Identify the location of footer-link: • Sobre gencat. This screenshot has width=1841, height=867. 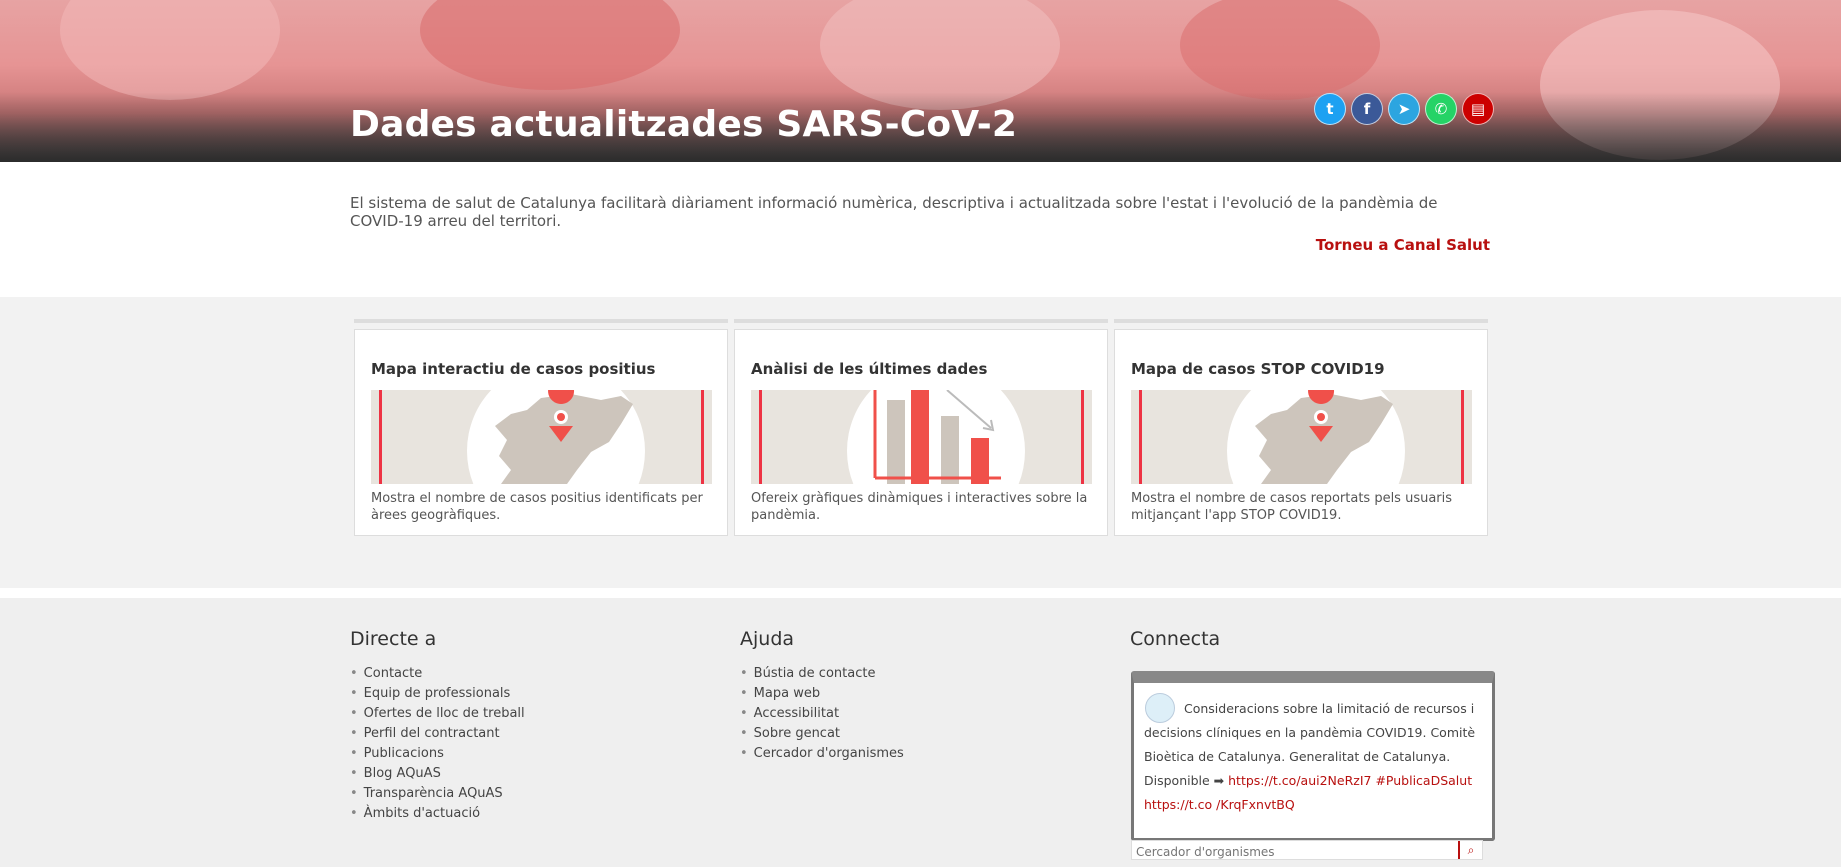
(822, 734).